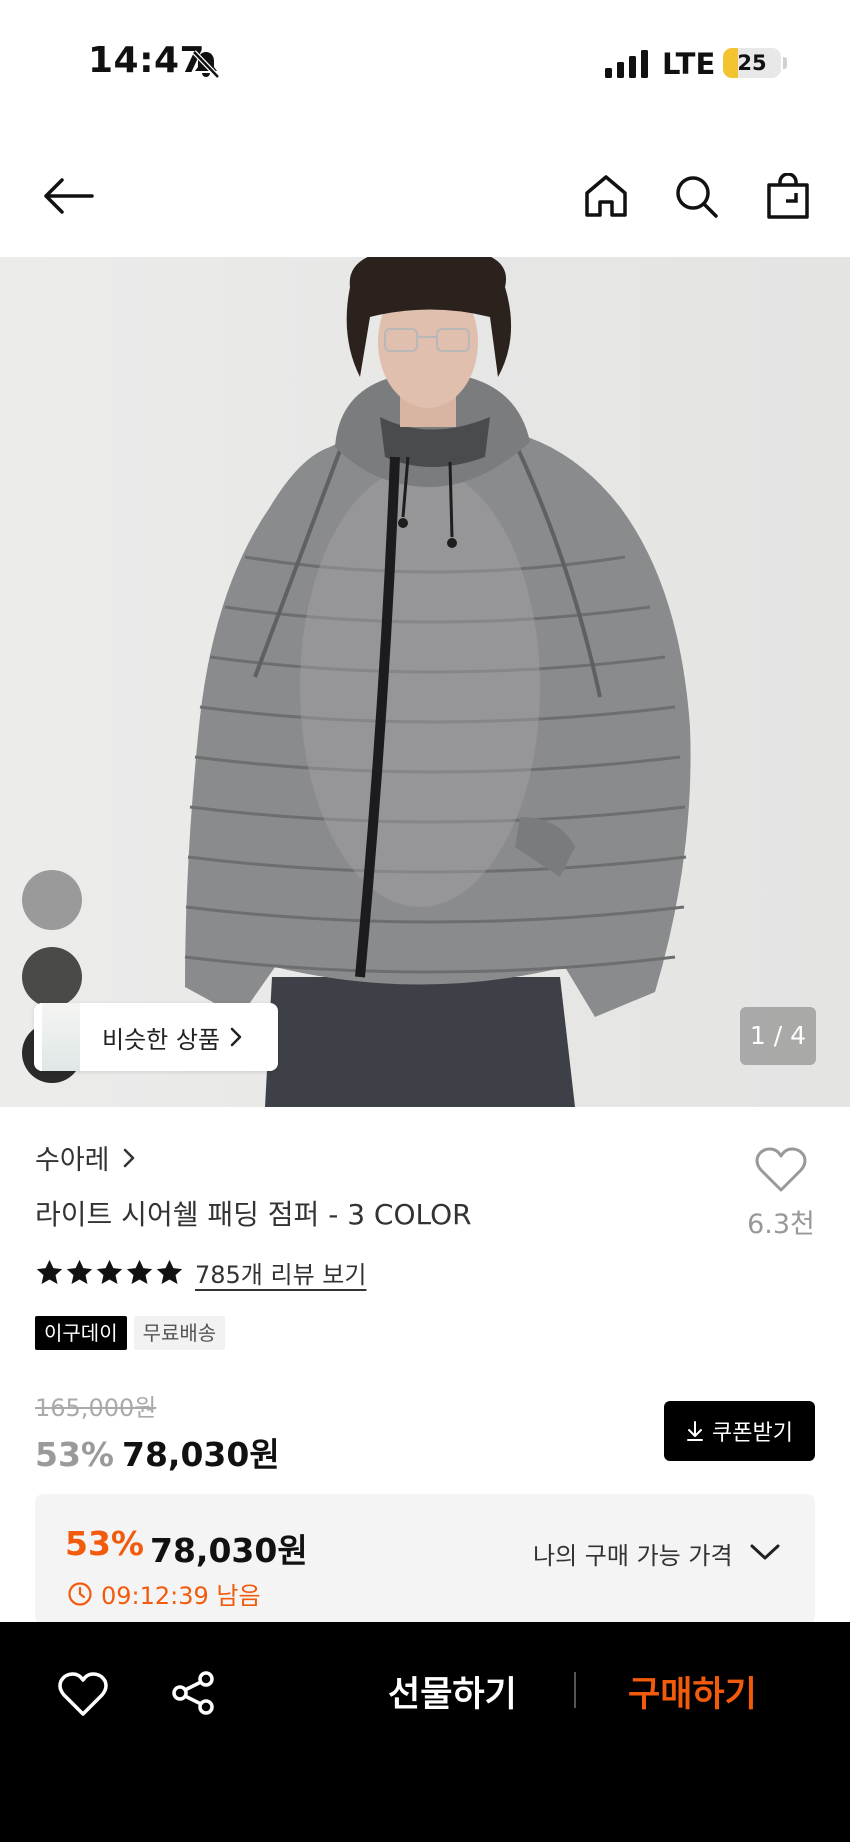 The width and height of the screenshot is (850, 1842). What do you see at coordinates (425, 60) in the screenshot?
I see `status-bar: 14:47 LTE 25` at bounding box center [425, 60].